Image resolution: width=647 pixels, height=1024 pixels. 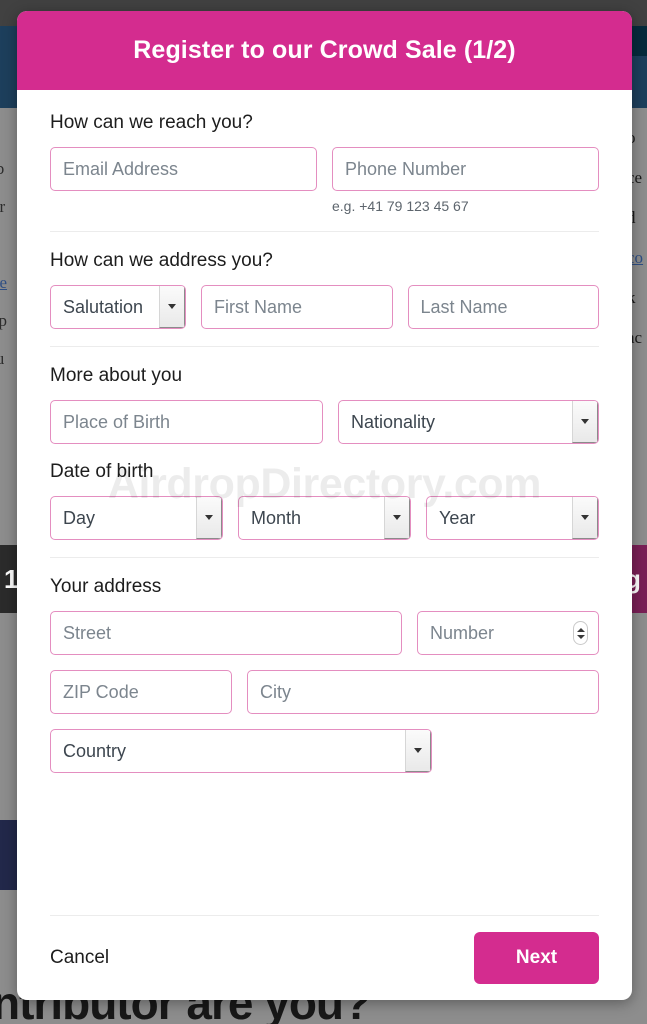 I want to click on zip-code-input: ZIP Code, so click(x=141, y=692).